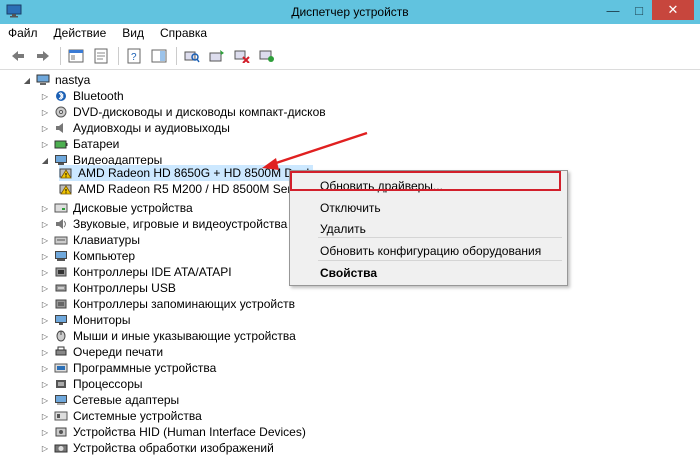 Image resolution: width=700 pixels, height=476 pixels. I want to click on scan-hardware-icon, so click(192, 56).